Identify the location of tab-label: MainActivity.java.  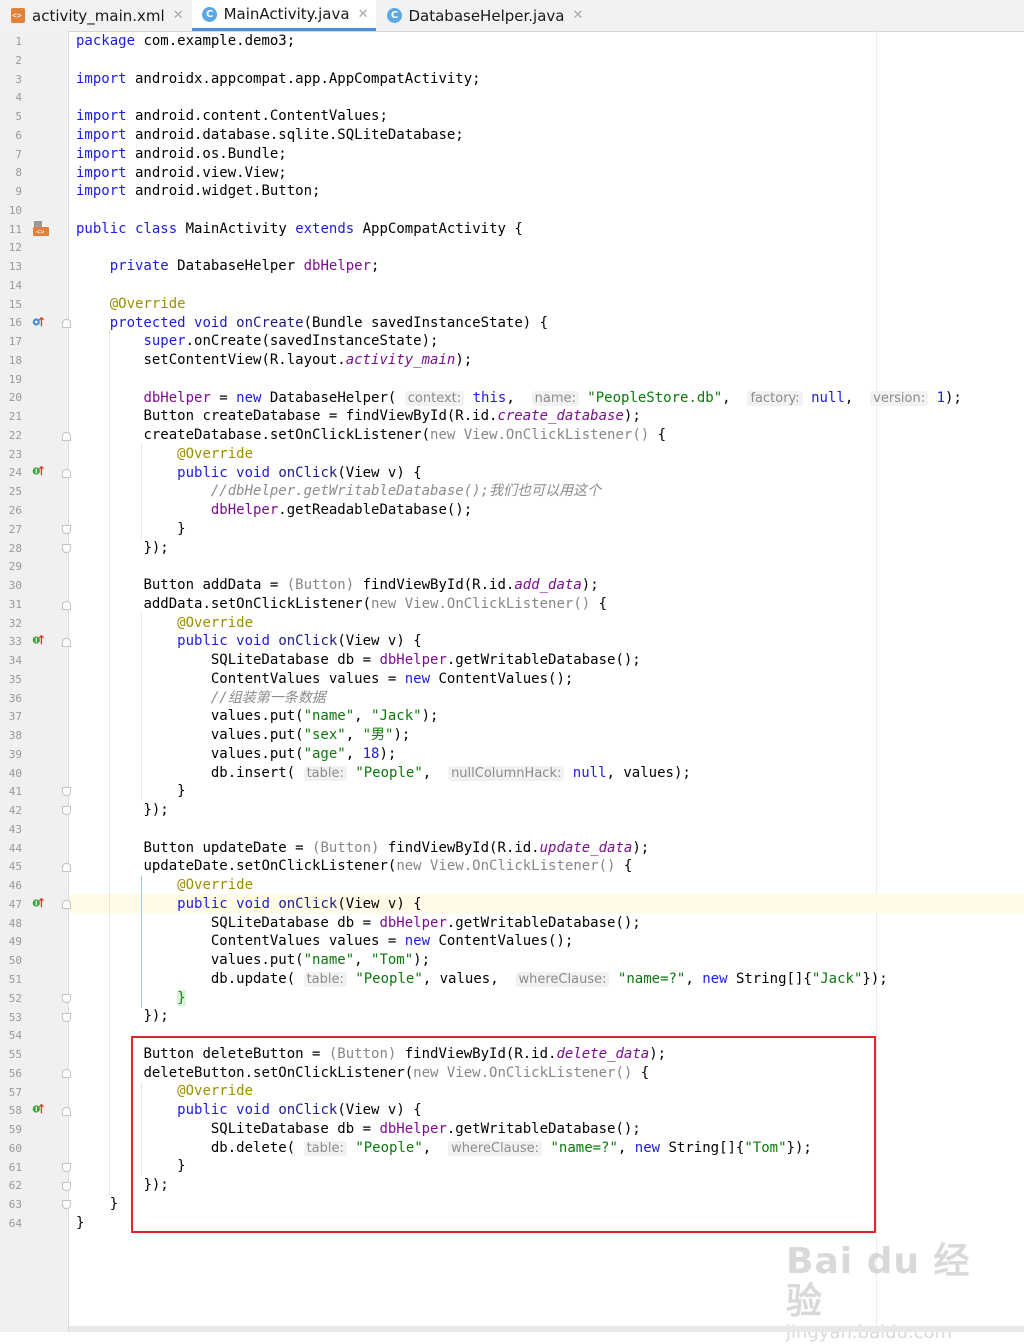
(286, 14).